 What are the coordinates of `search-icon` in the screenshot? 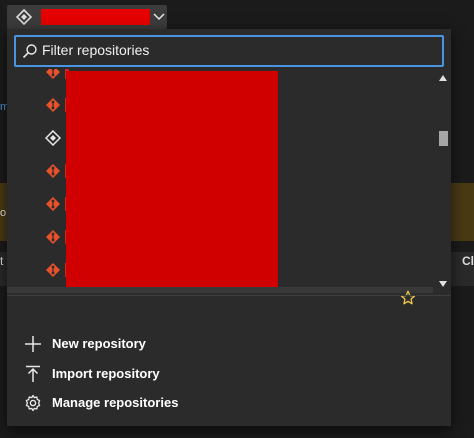 It's located at (29, 51).